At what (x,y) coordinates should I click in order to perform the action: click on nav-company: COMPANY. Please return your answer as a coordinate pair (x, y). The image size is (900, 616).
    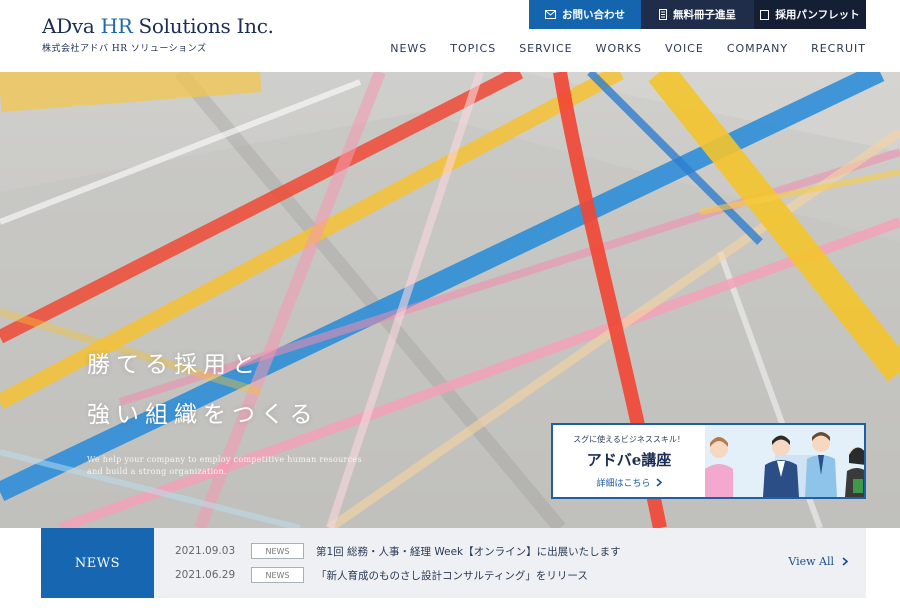
    Looking at the image, I should click on (757, 48).